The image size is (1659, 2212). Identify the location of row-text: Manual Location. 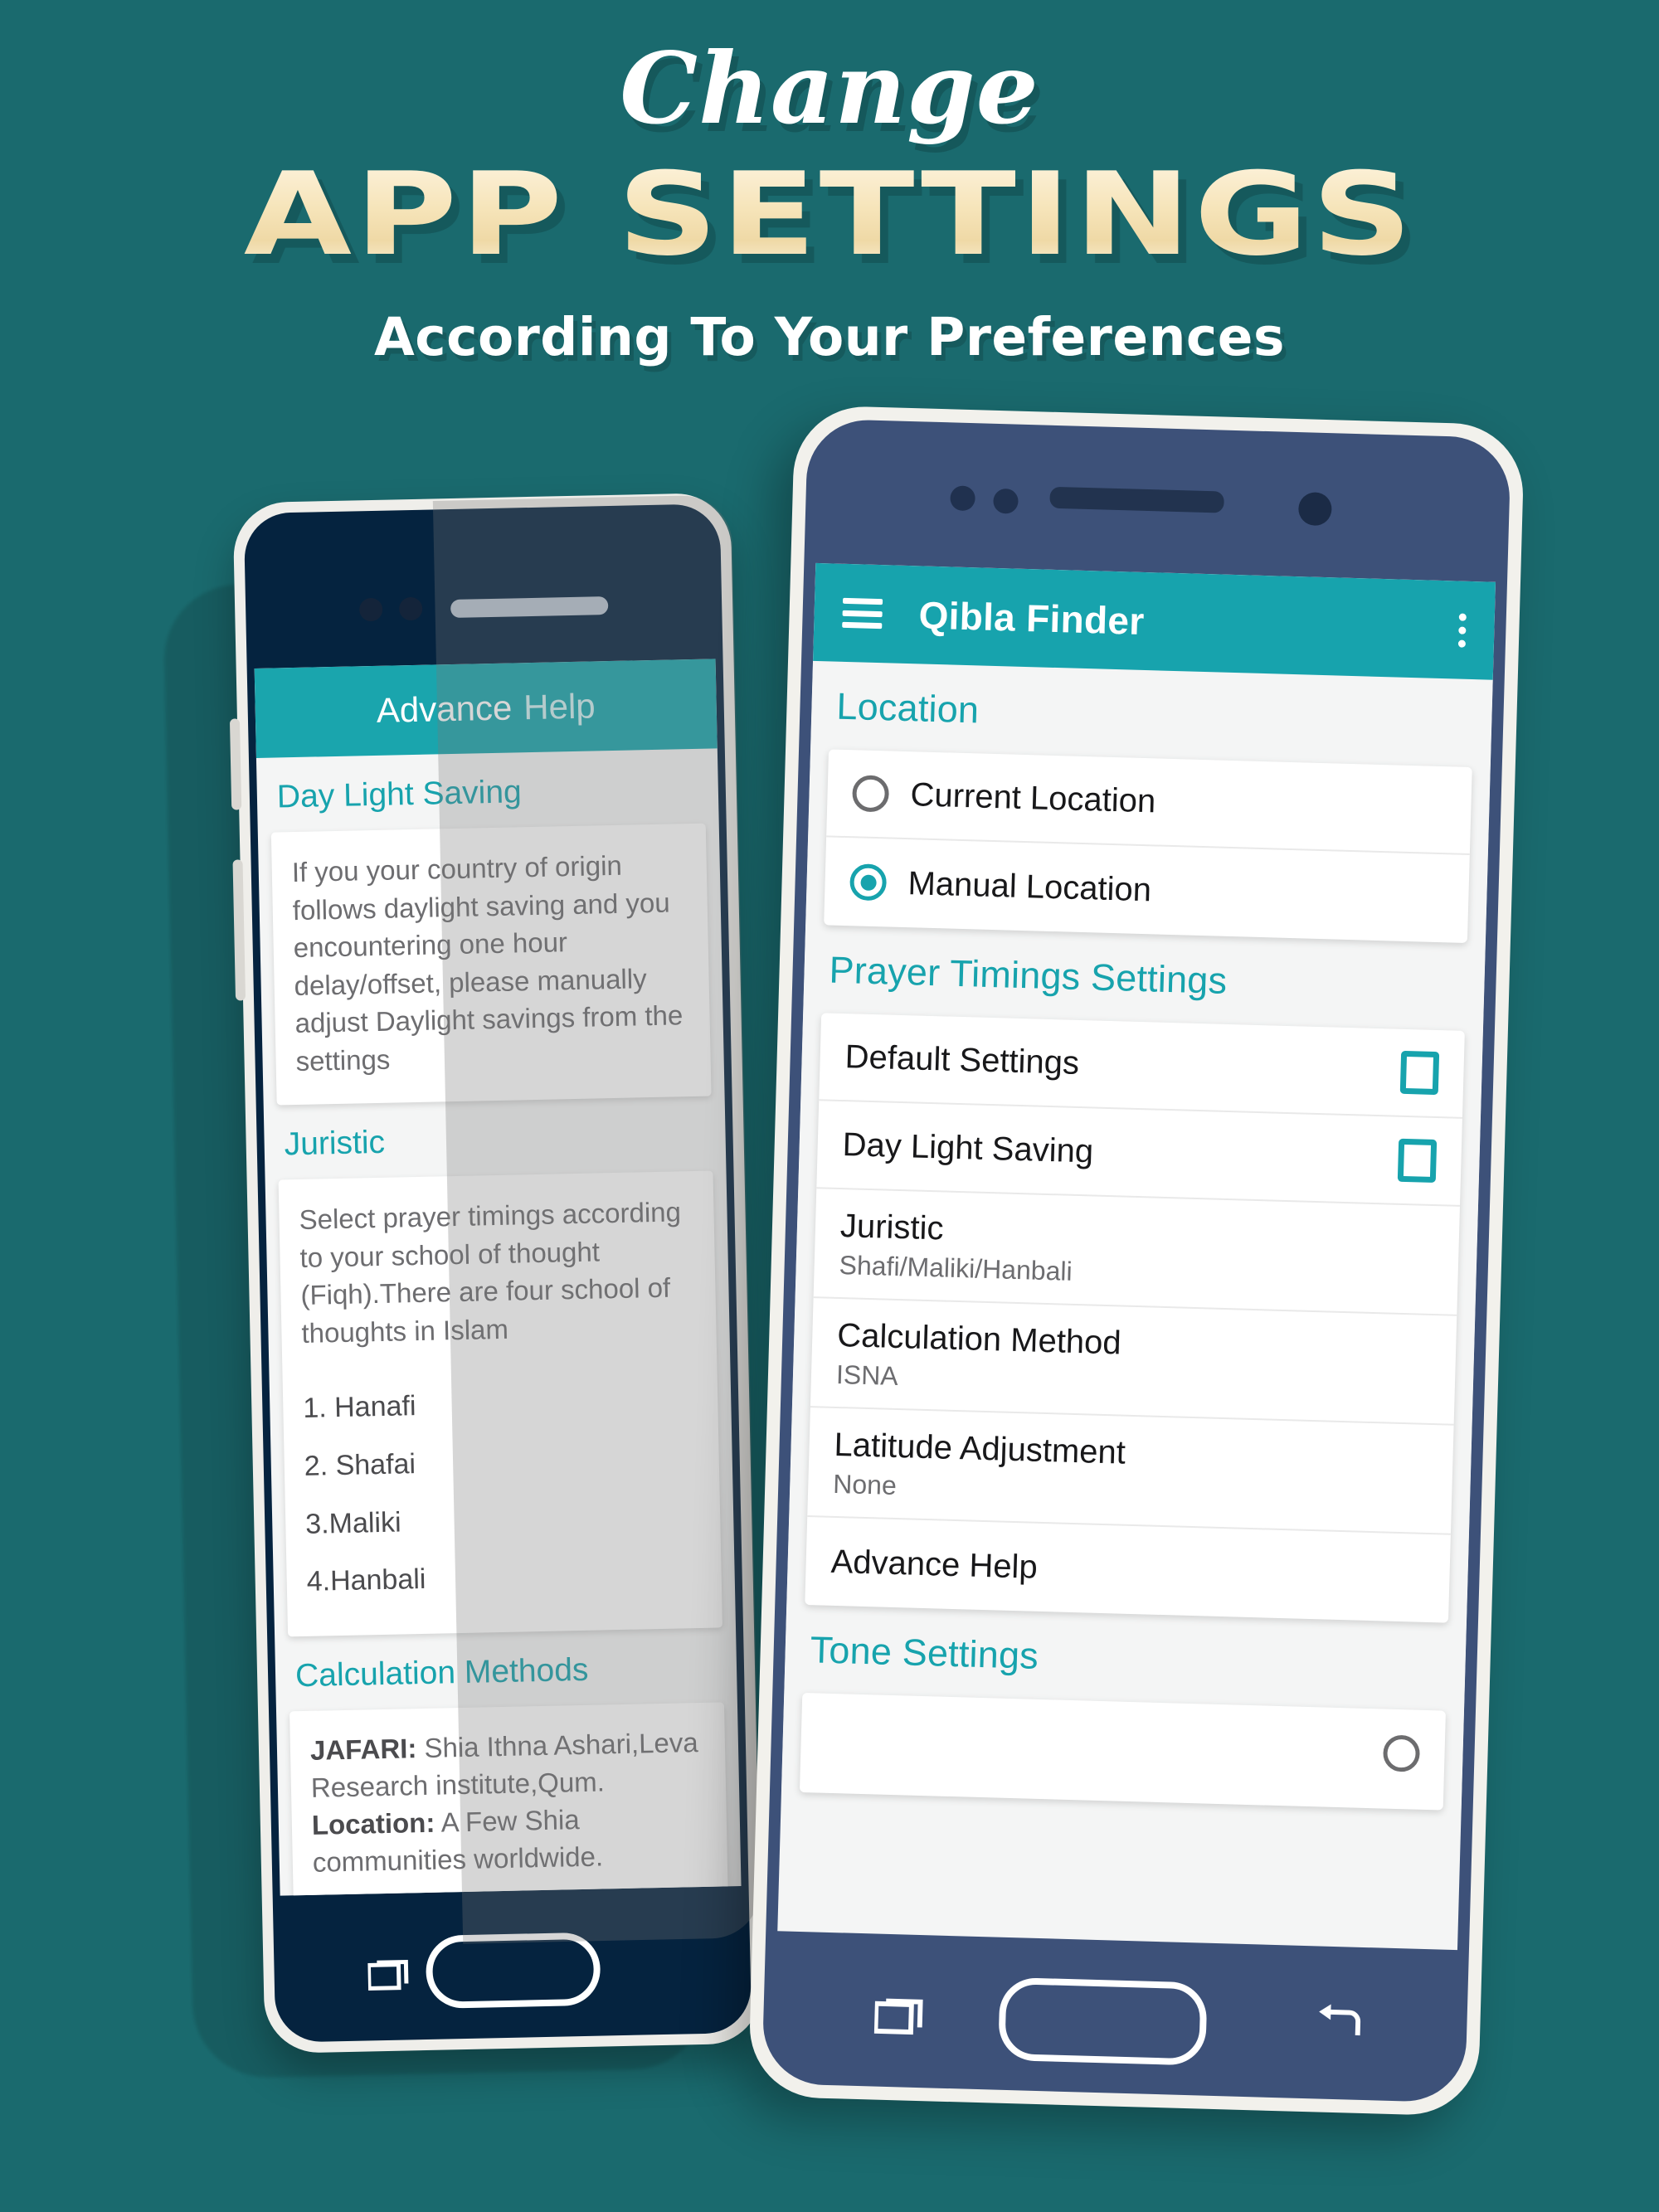
(1175, 891).